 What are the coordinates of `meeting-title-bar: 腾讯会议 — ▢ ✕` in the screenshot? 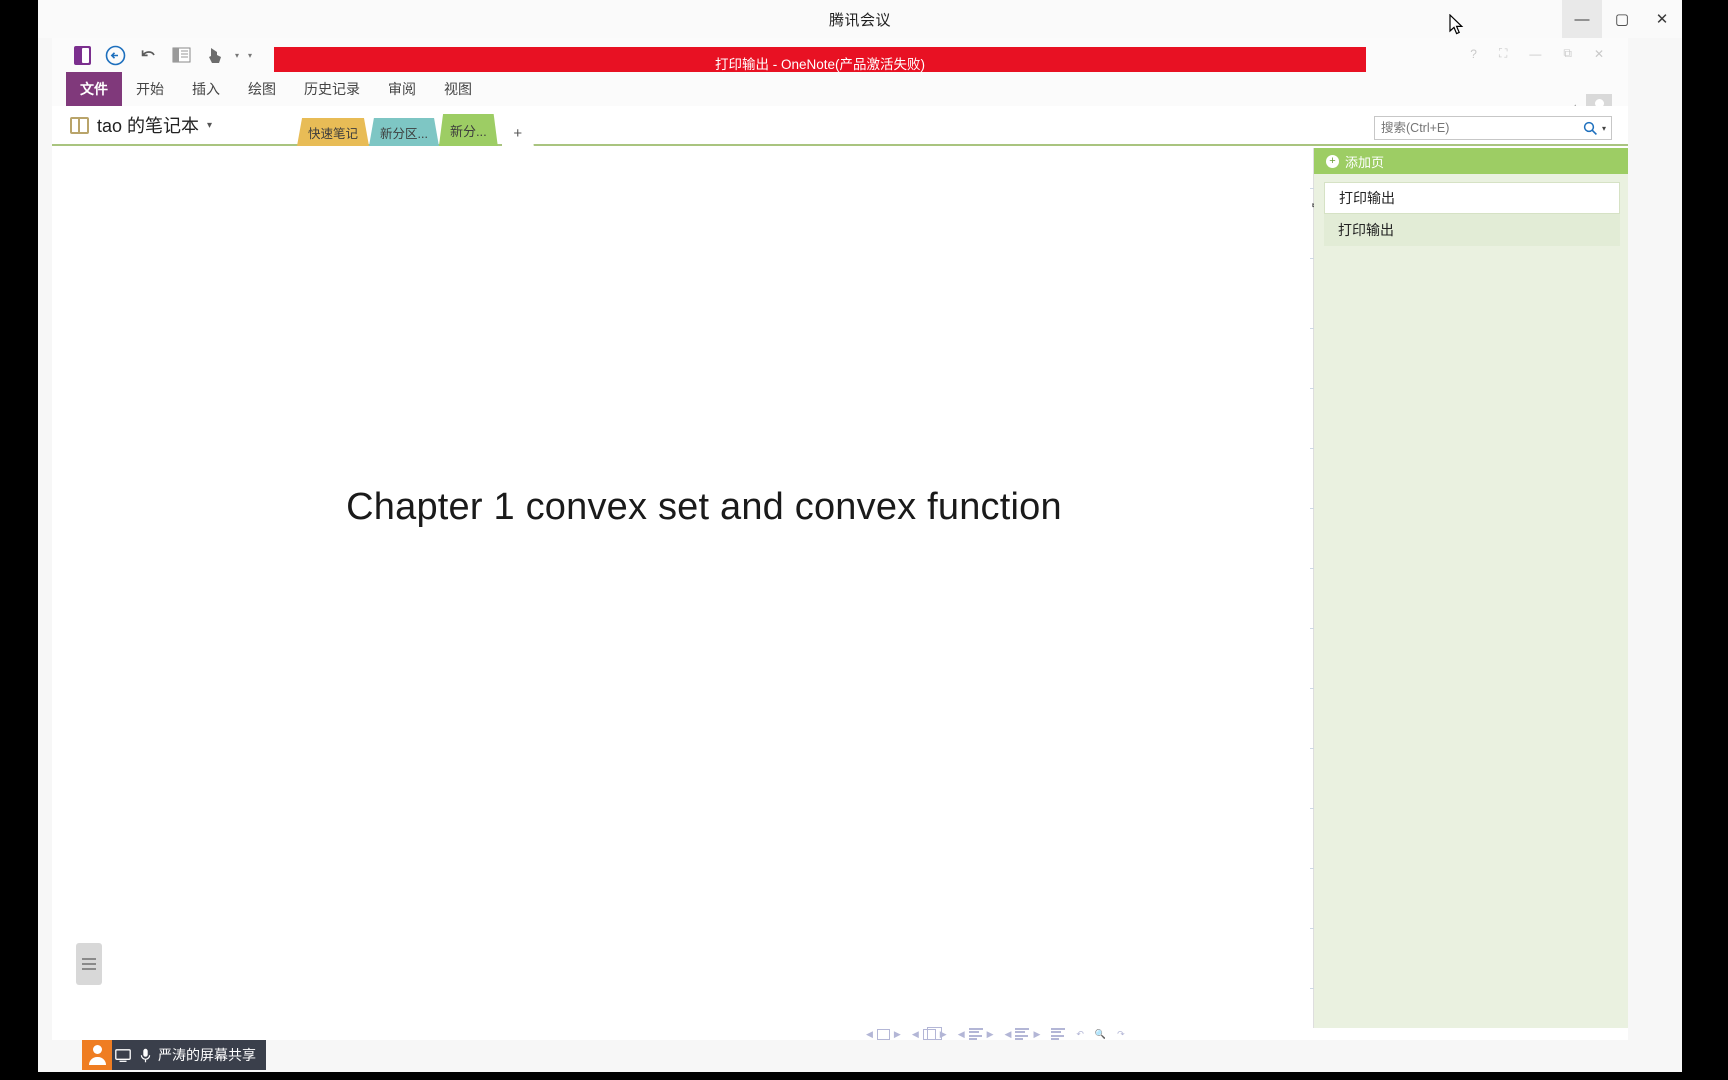 It's located at (860, 19).